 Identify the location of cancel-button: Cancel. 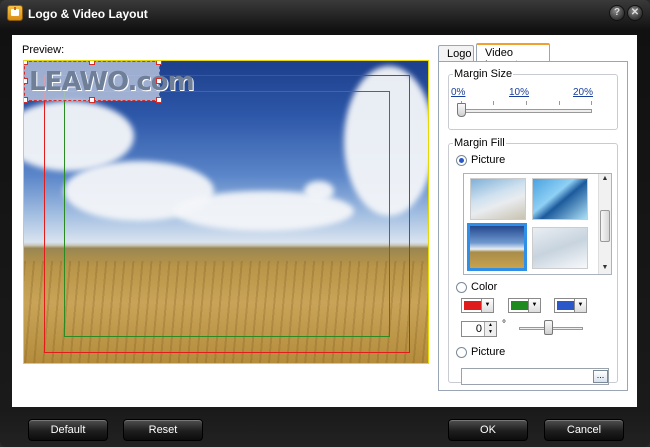
(584, 430).